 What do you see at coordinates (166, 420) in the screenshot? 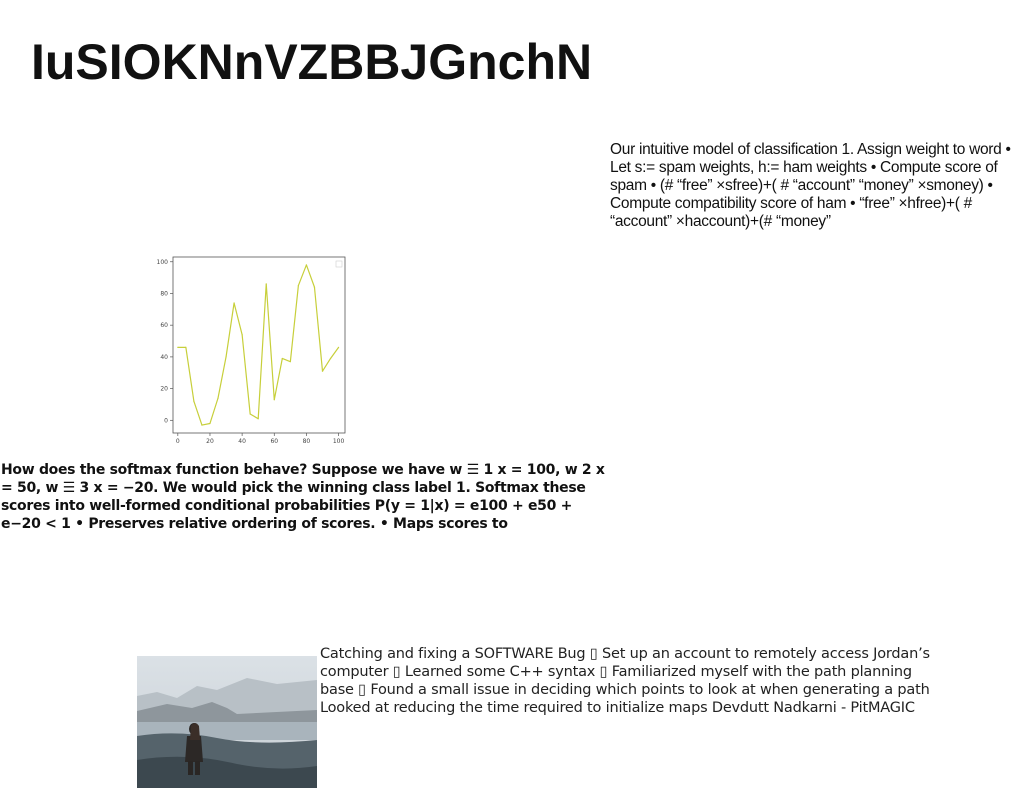
I see `y-tick-label: 0` at bounding box center [166, 420].